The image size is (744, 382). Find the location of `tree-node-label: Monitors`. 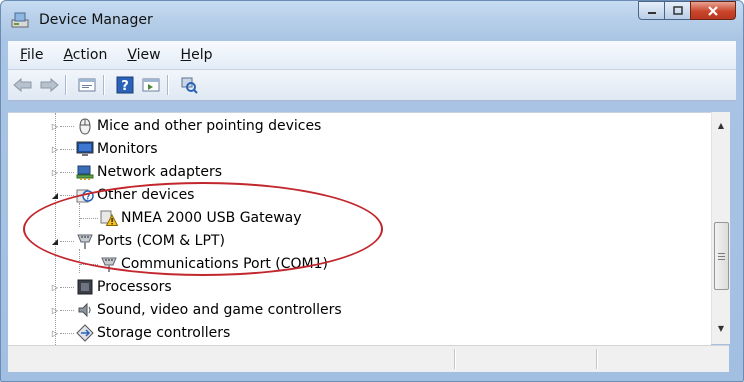

tree-node-label: Monitors is located at coordinates (127, 149).